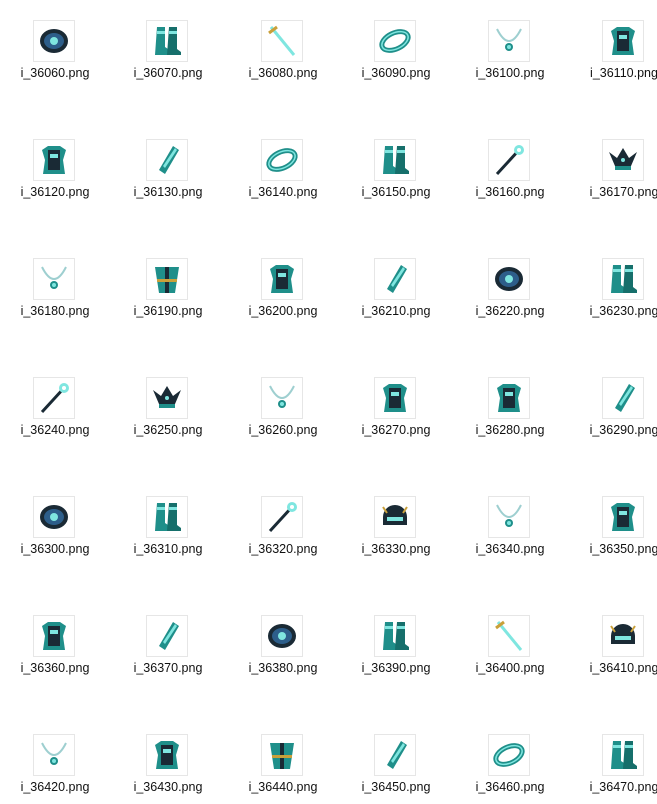  I want to click on file-item: i_36210.png, so click(396, 283).